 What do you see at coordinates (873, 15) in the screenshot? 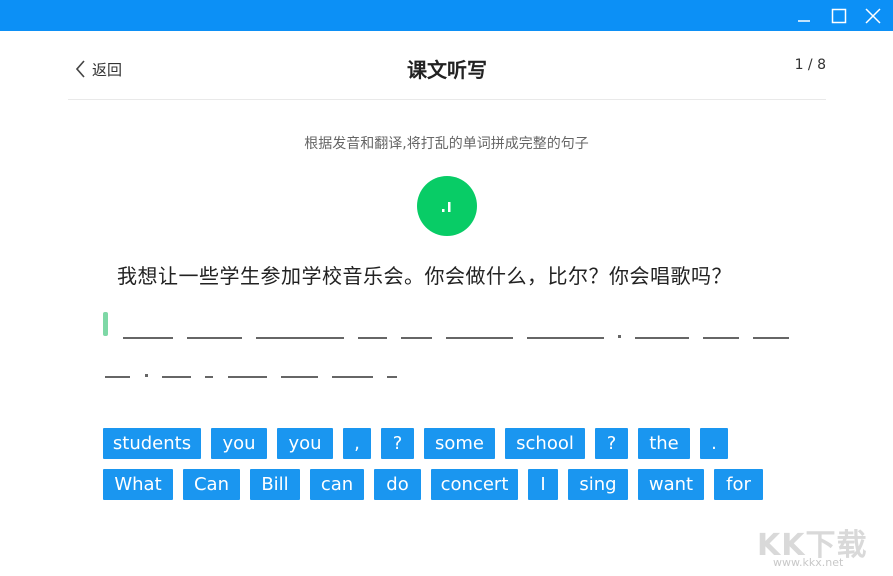
I see `close-icon` at bounding box center [873, 15].